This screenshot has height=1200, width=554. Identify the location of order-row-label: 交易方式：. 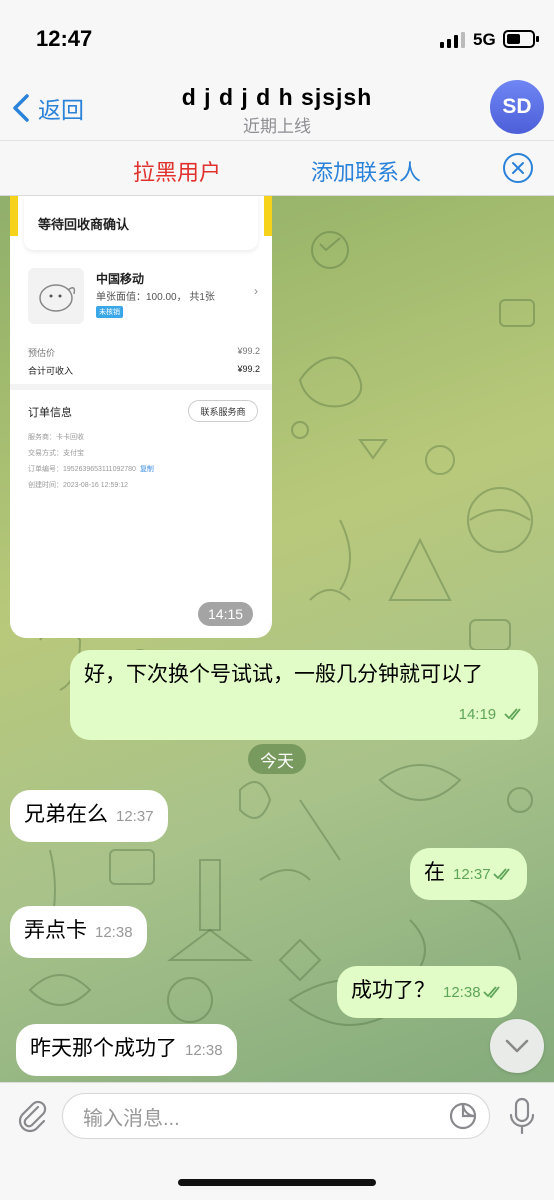
(45, 453).